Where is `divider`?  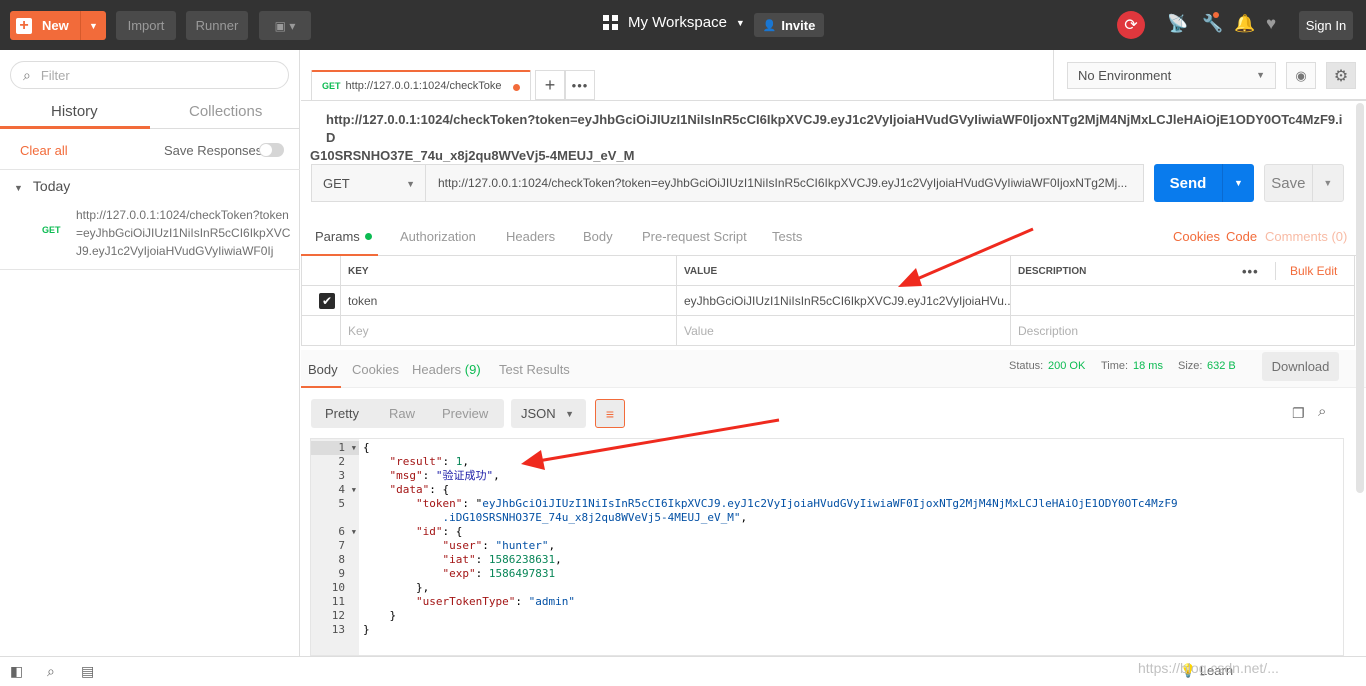 divider is located at coordinates (150, 269).